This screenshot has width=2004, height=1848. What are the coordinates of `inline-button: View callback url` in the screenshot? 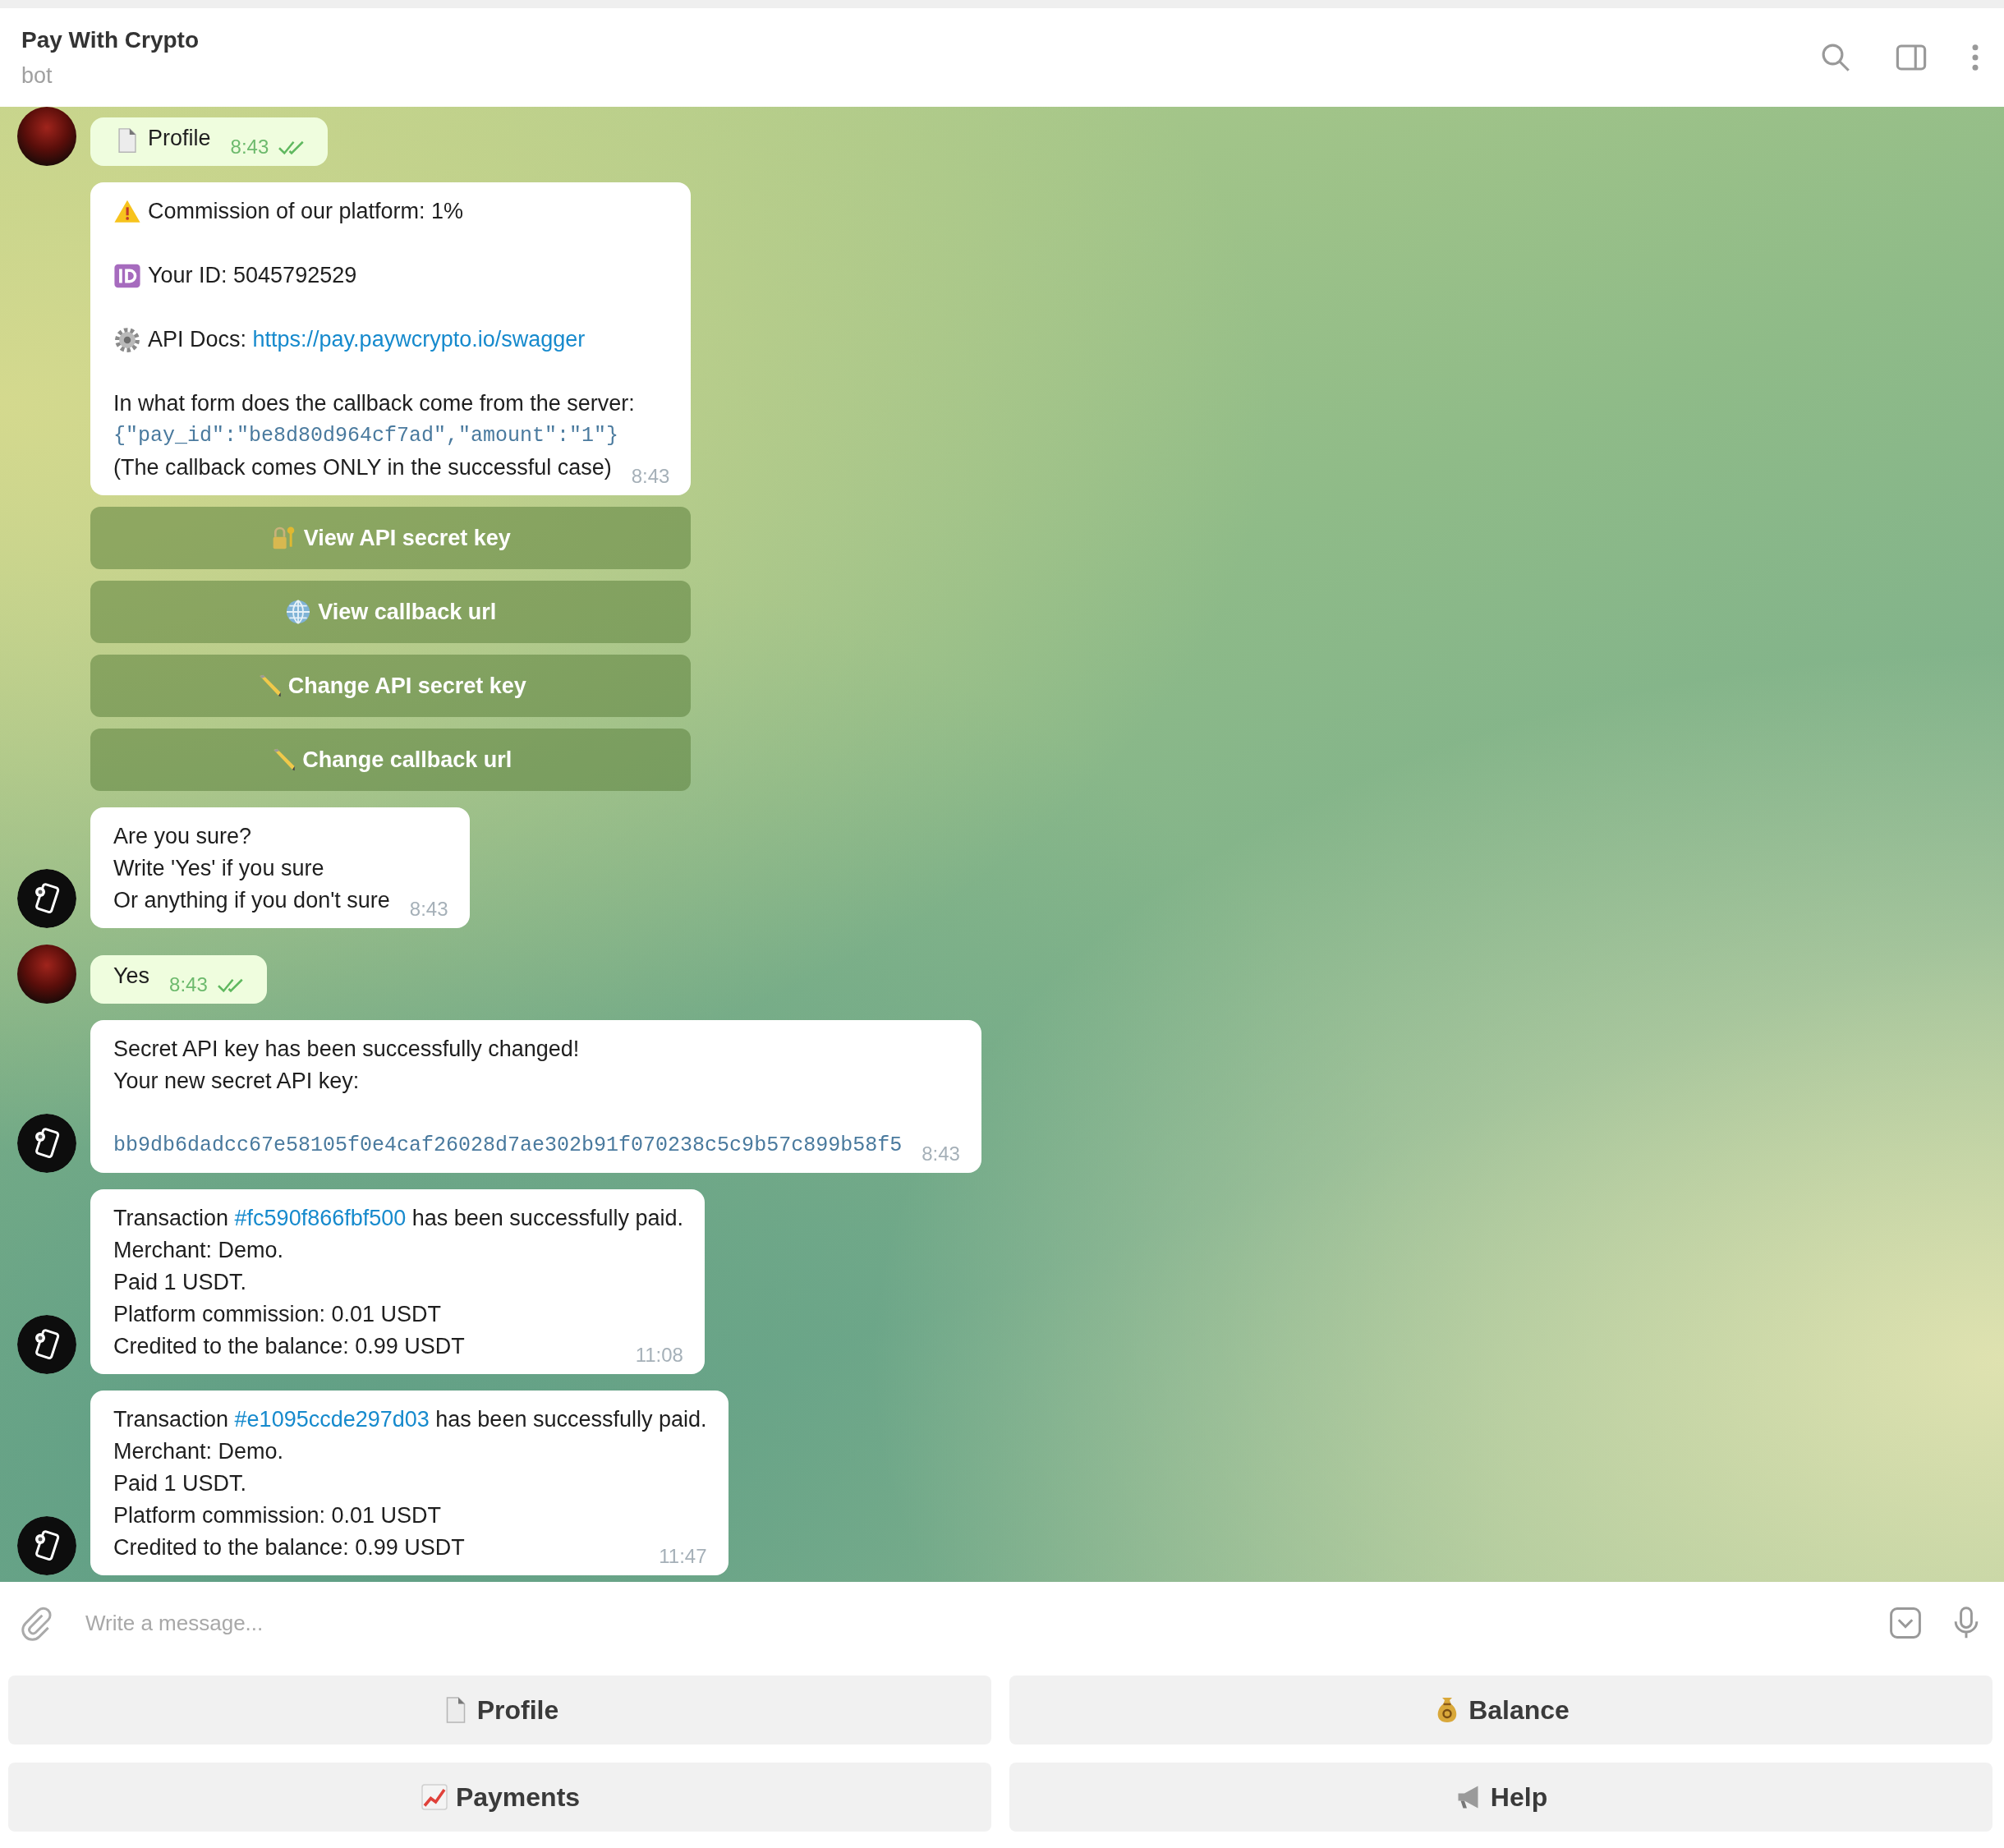 It's located at (391, 612).